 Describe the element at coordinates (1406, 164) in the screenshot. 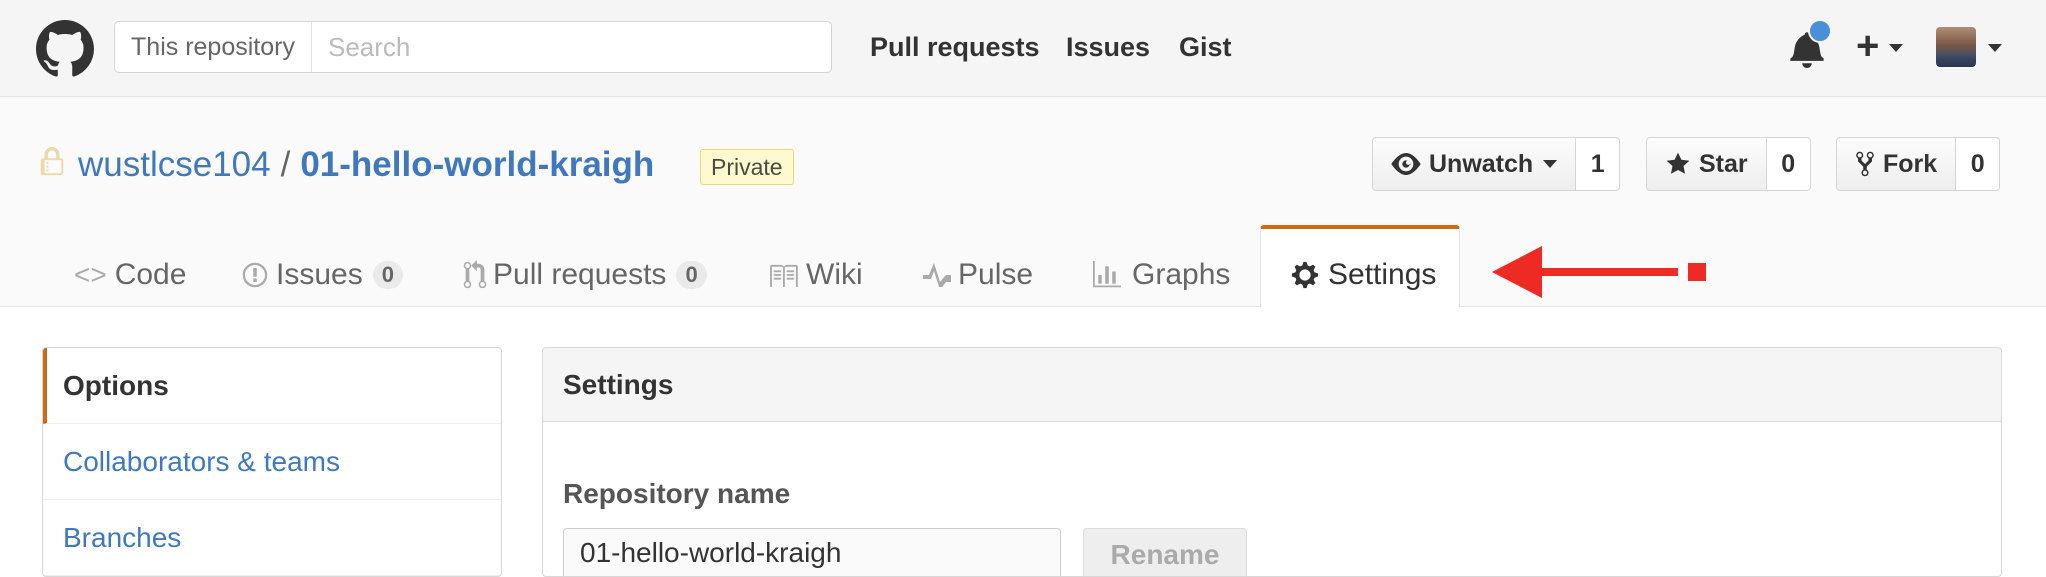

I see `eye-icon` at that location.